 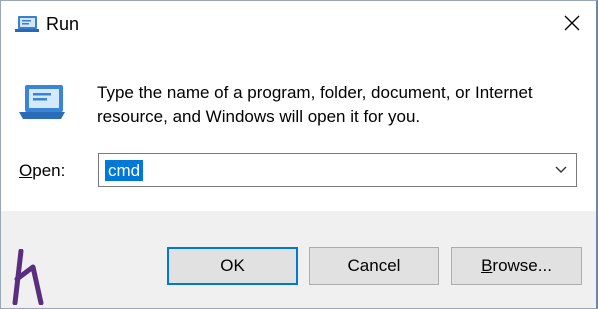 I want to click on open-input-value: cmd, so click(x=124, y=170).